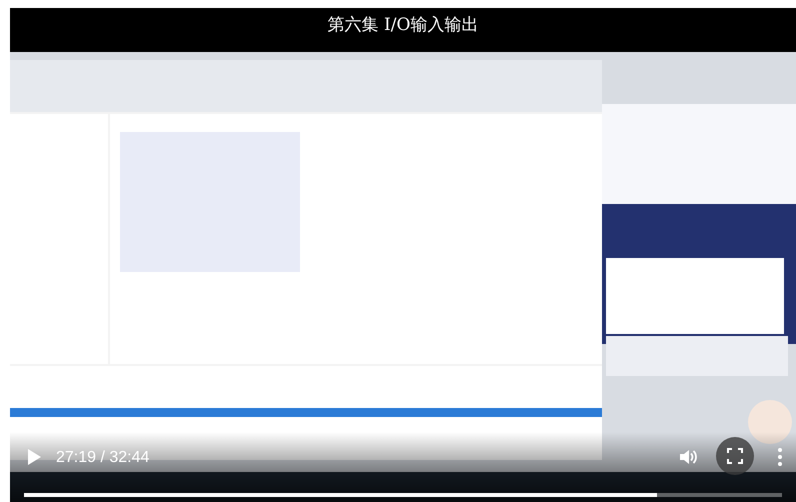 This screenshot has height=502, width=796. Describe the element at coordinates (103, 458) in the screenshot. I see `time-display: 27:19 / 32:44` at that location.